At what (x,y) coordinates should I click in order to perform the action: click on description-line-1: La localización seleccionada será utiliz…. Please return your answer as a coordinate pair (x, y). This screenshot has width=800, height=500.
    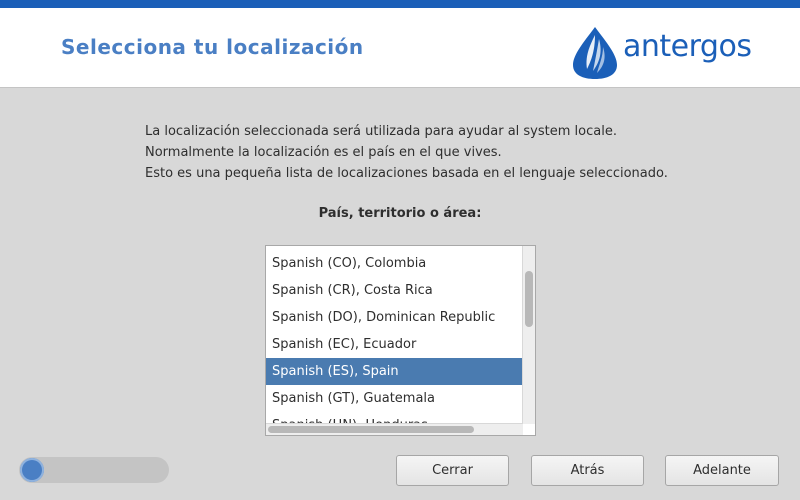
    Looking at the image, I should click on (381, 131).